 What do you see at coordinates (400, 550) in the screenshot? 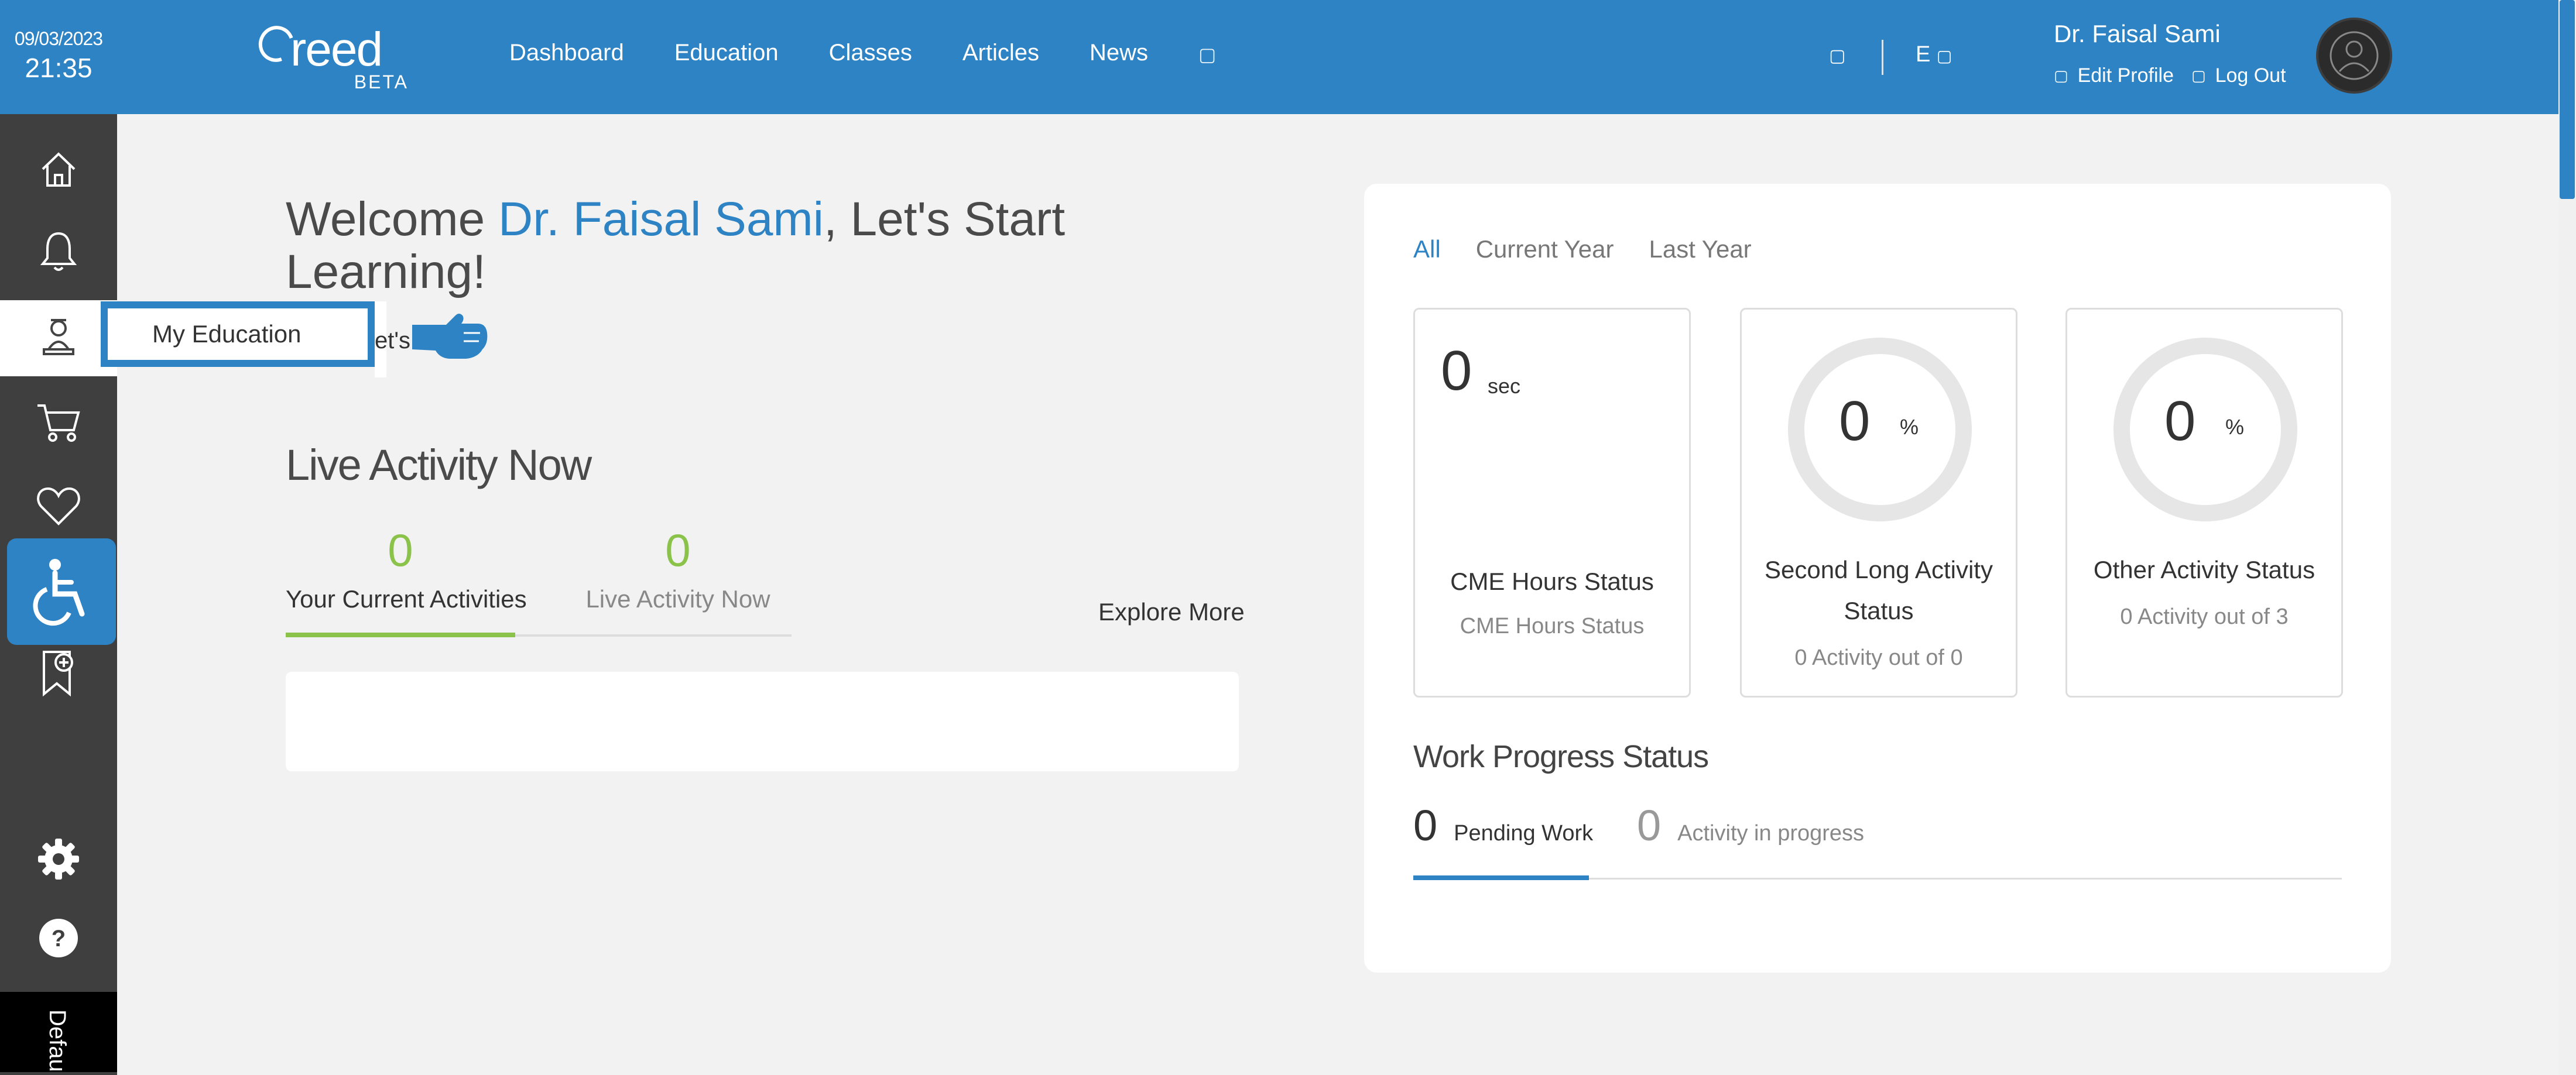
I see `current-activities-count: 0` at bounding box center [400, 550].